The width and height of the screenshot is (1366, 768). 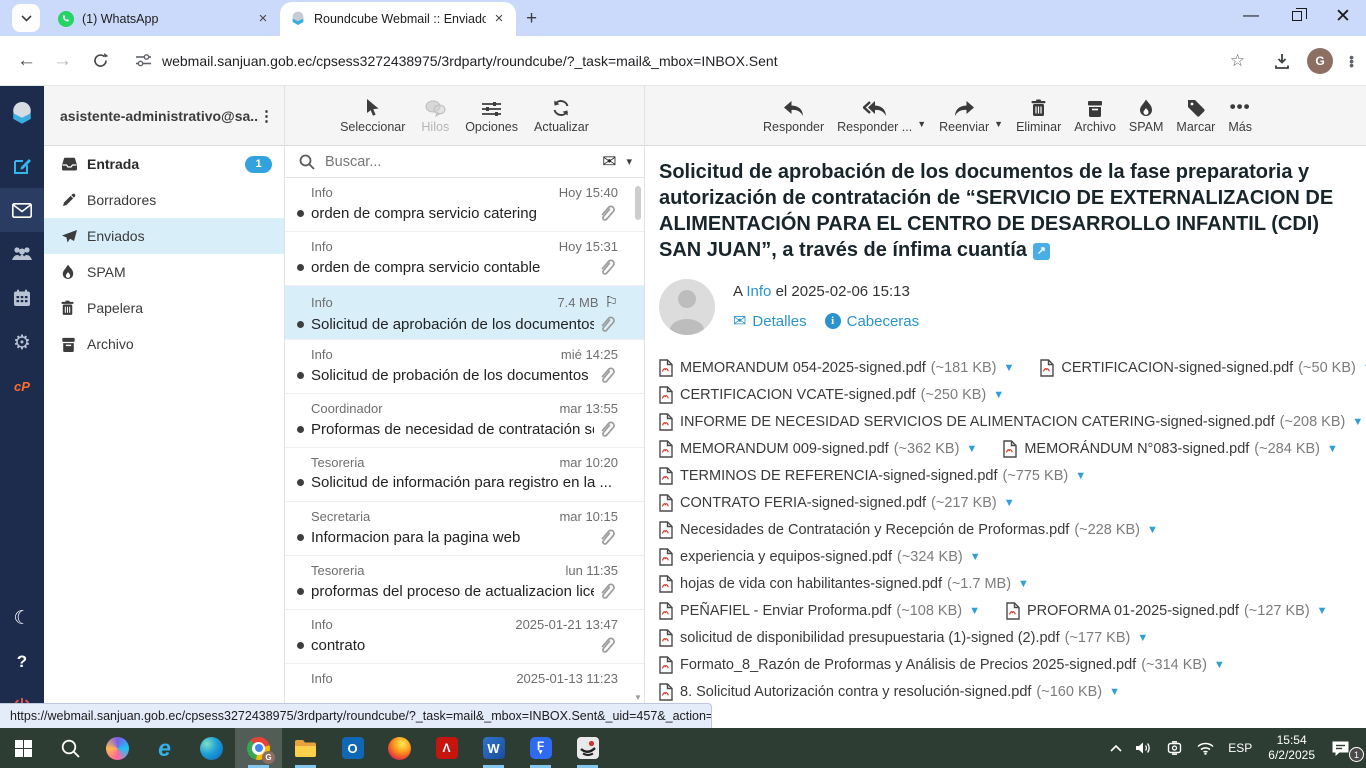 What do you see at coordinates (1240, 748) in the screenshot?
I see `language-indicator: ESP` at bounding box center [1240, 748].